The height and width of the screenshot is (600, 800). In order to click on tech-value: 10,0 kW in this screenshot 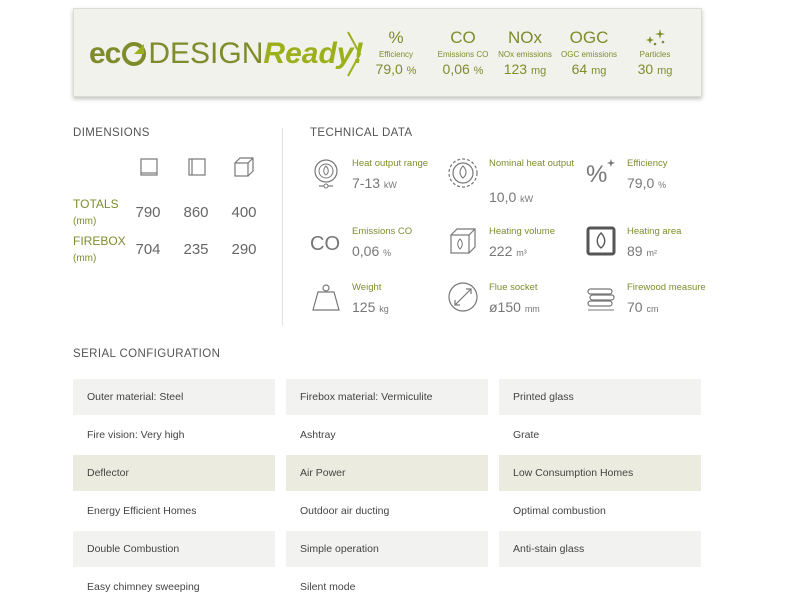, I will do `click(511, 197)`.